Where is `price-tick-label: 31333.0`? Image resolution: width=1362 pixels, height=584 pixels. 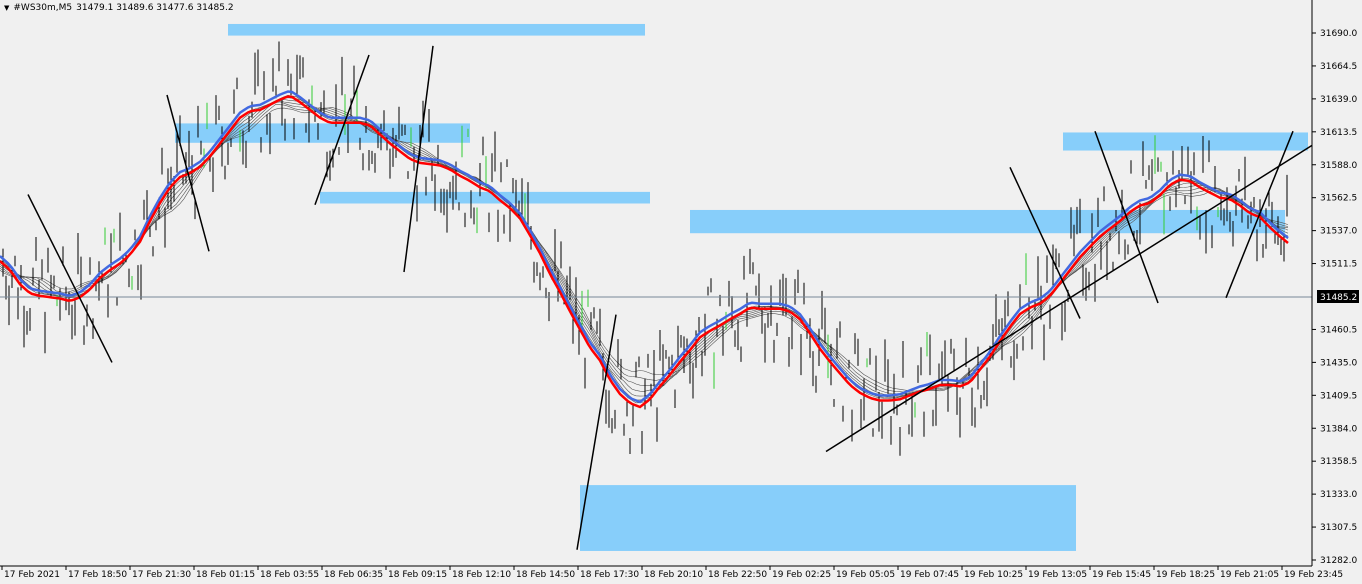
price-tick-label: 31333.0 is located at coordinates (1338, 495).